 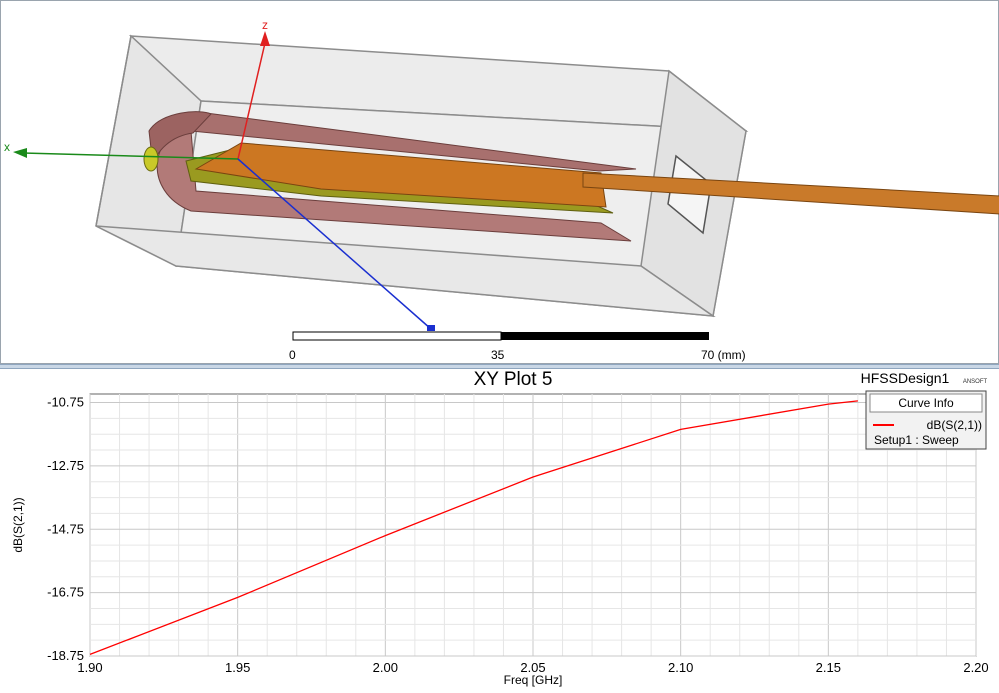 I want to click on y-axis-label: dB(S(2,1)), so click(x=18, y=524).